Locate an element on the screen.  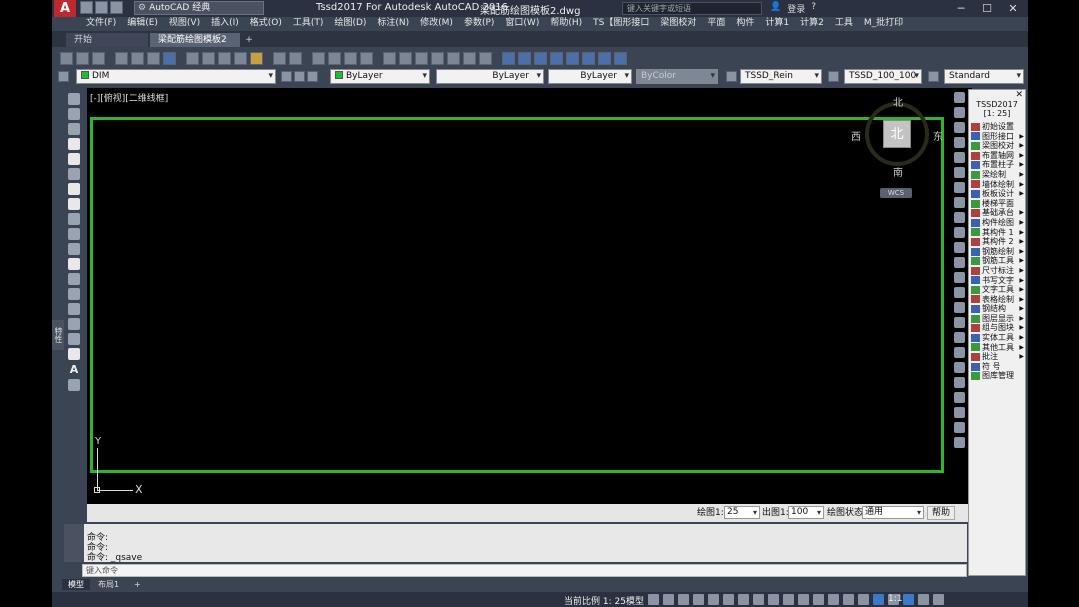
calculator-icon is located at coordinates (469, 58).